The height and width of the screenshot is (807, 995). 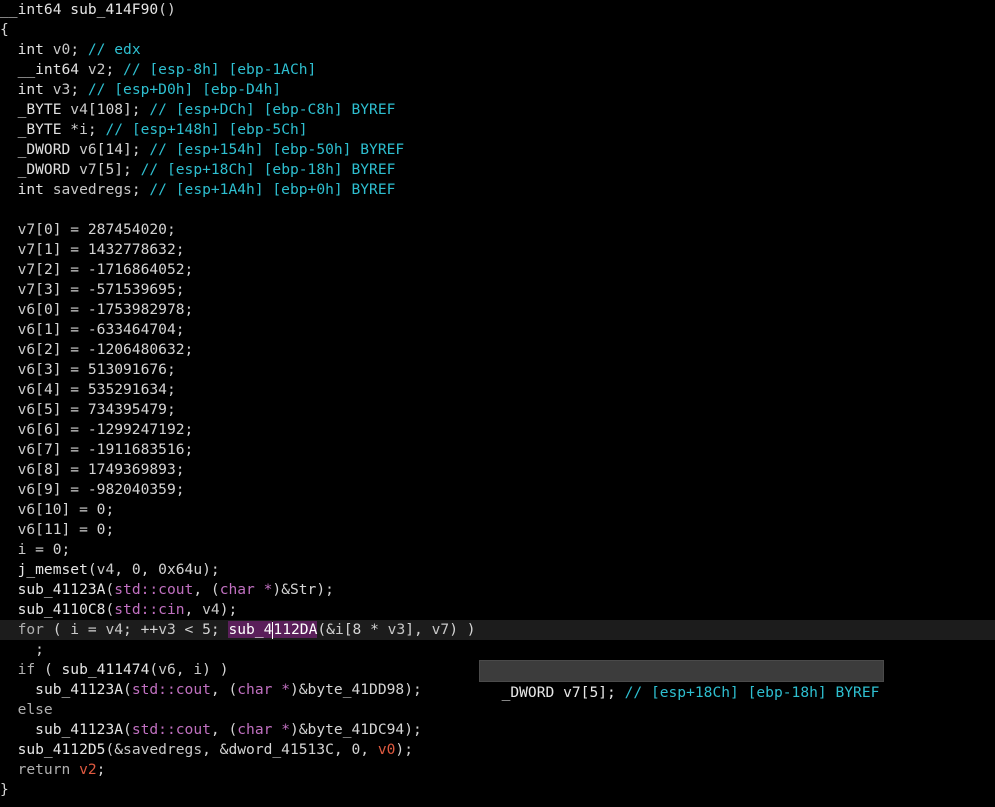 What do you see at coordinates (105, 409) in the screenshot?
I see `code-token: [5] = 734395479;` at bounding box center [105, 409].